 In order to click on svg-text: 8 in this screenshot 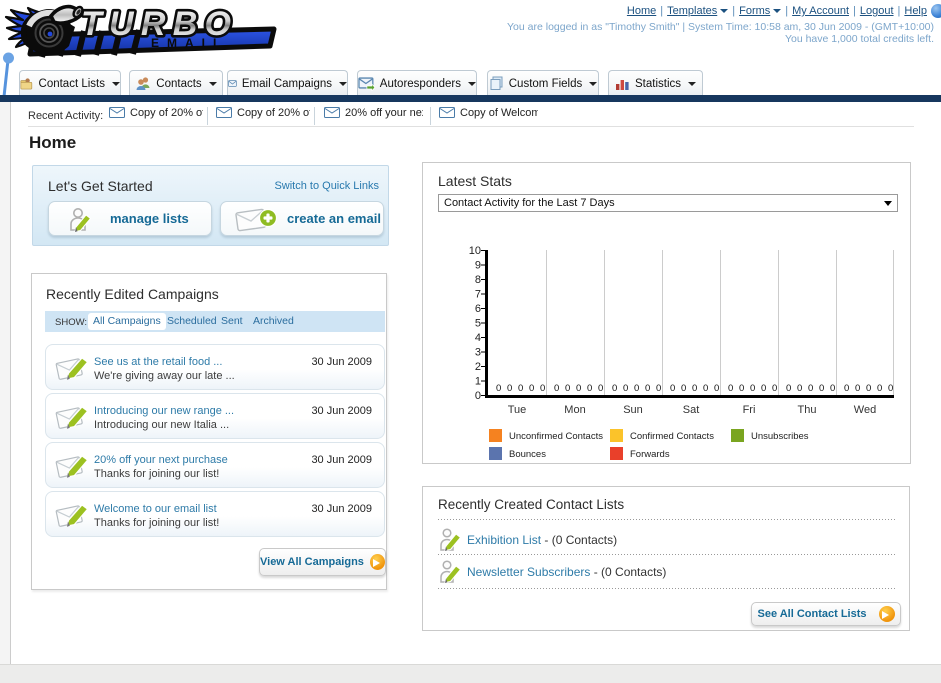, I will do `click(478, 280)`.